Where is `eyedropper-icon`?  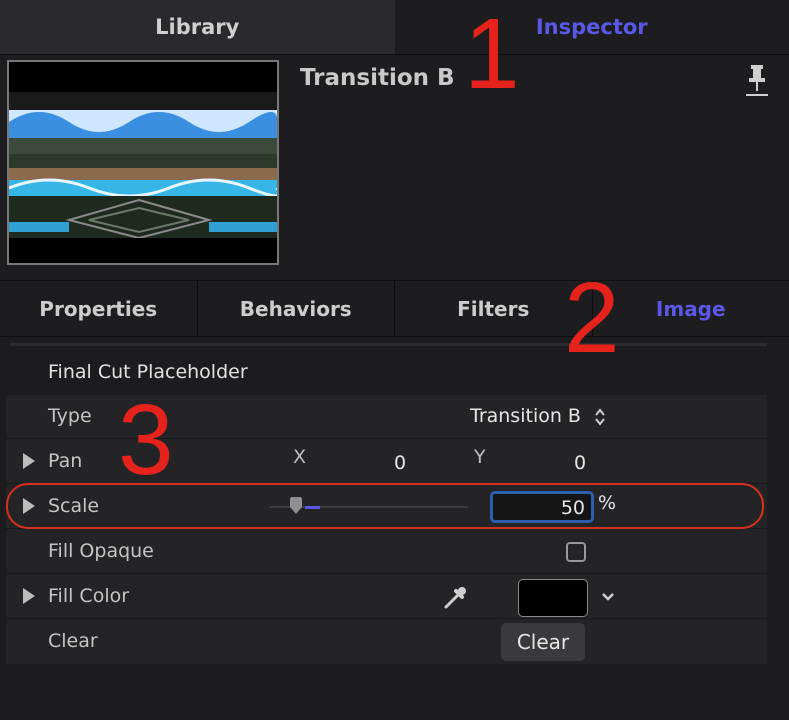 eyedropper-icon is located at coordinates (455, 598).